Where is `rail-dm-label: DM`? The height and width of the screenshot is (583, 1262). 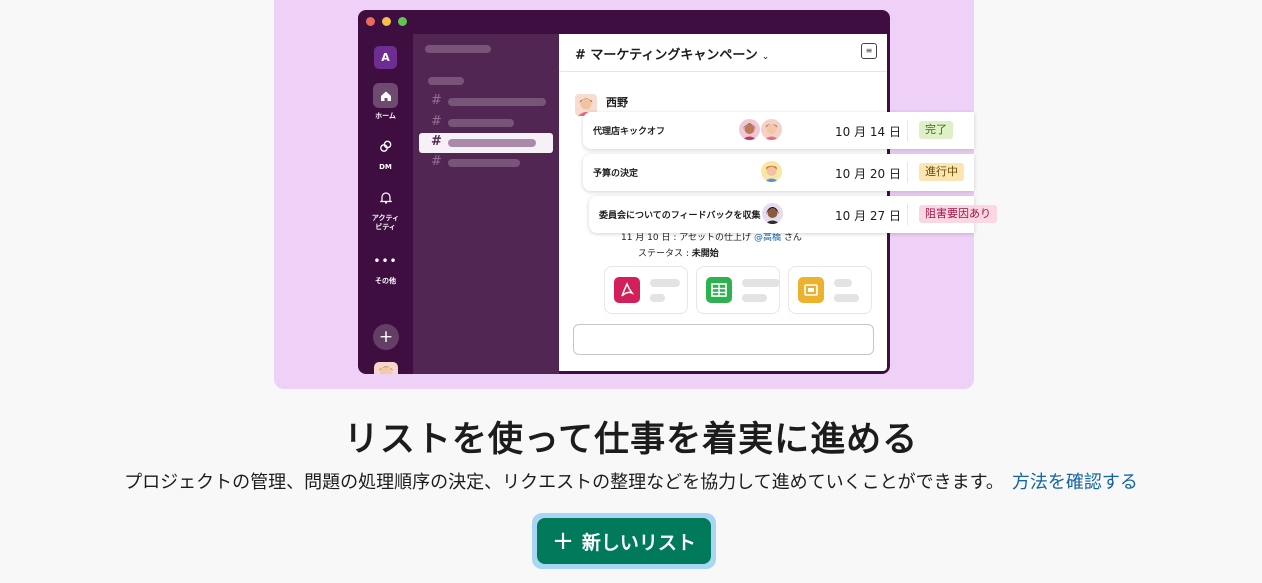
rail-dm-label: DM is located at coordinates (385, 167).